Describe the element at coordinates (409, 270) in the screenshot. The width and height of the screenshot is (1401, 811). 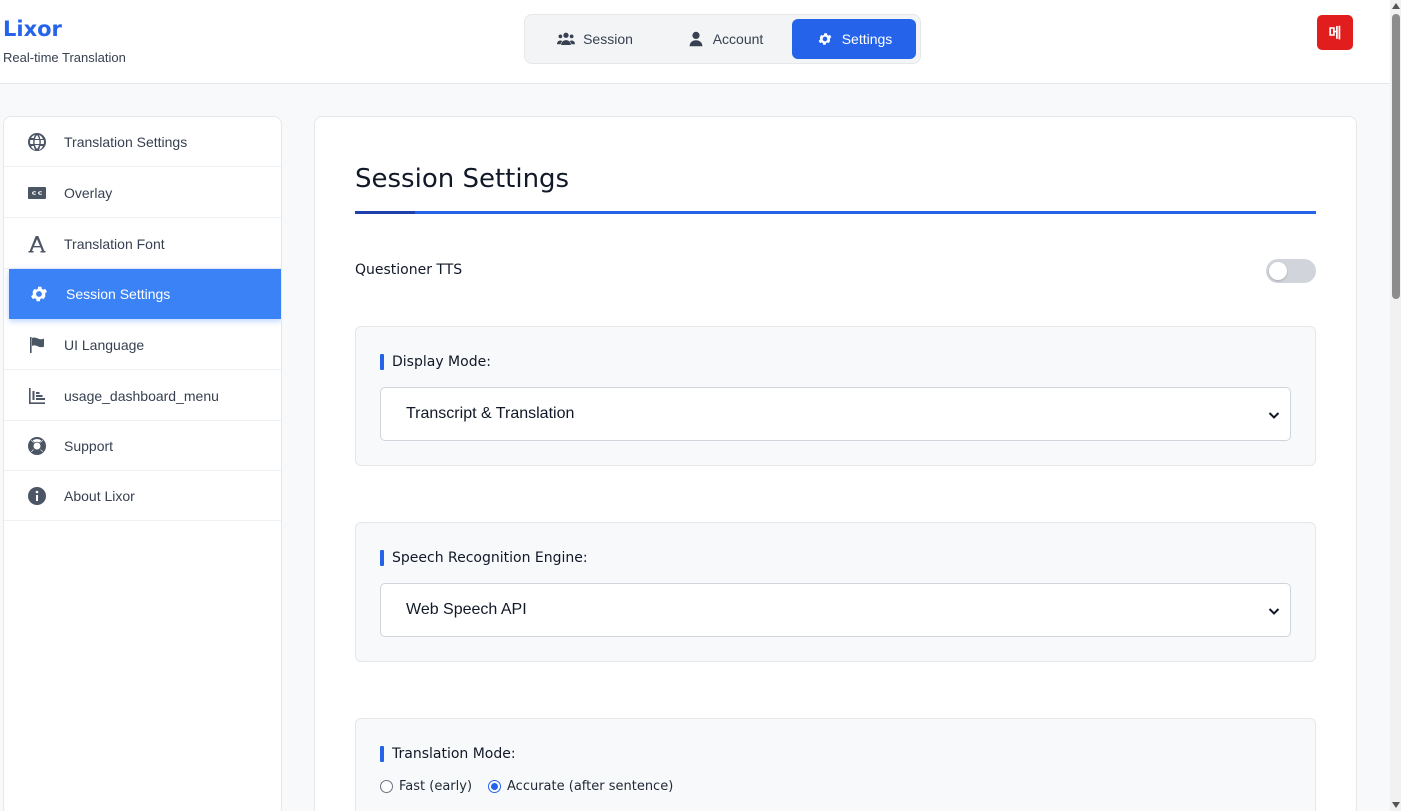
I see `questioner-tts-label: Questioner TTS` at that location.